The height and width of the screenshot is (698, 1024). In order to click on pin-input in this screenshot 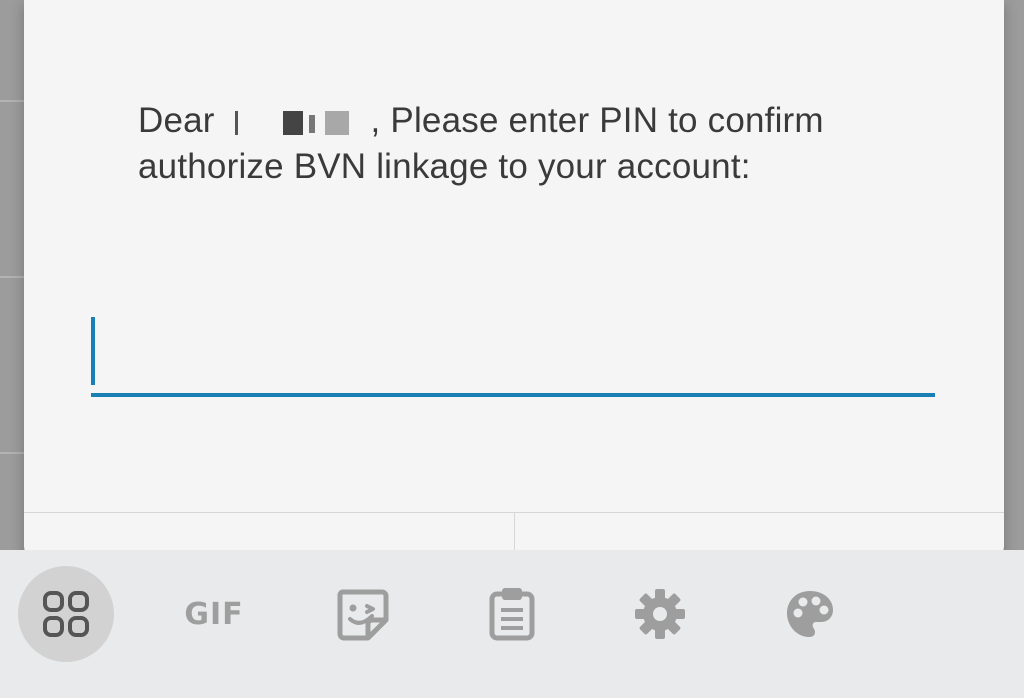, I will do `click(513, 345)`.